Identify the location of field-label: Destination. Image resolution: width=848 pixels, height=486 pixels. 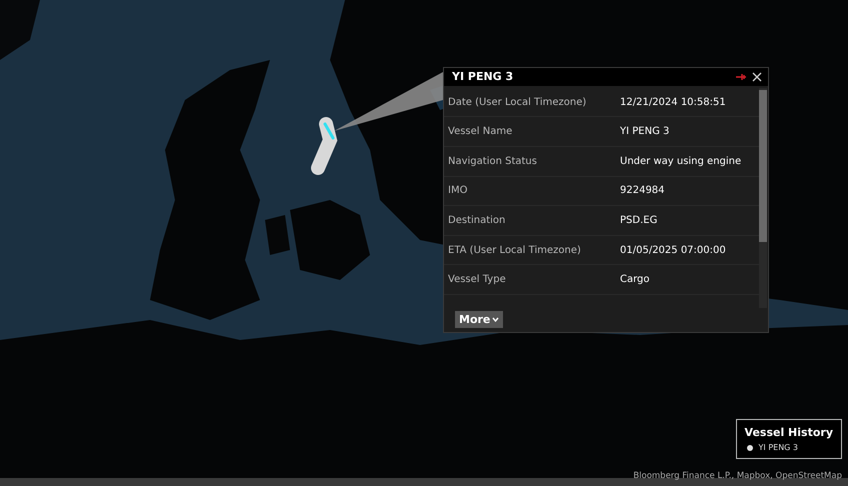
(476, 220).